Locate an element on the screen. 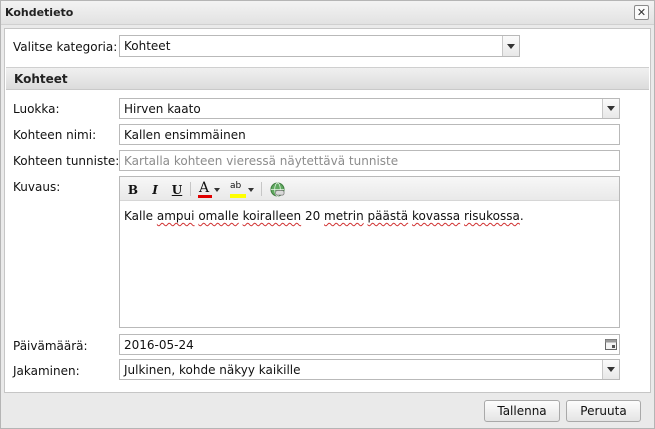 This screenshot has height=429, width=655. highlight-icon: ab is located at coordinates (242, 189).